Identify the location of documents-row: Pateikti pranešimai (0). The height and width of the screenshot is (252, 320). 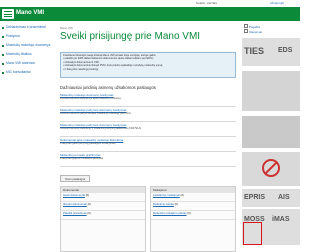
(103, 215).